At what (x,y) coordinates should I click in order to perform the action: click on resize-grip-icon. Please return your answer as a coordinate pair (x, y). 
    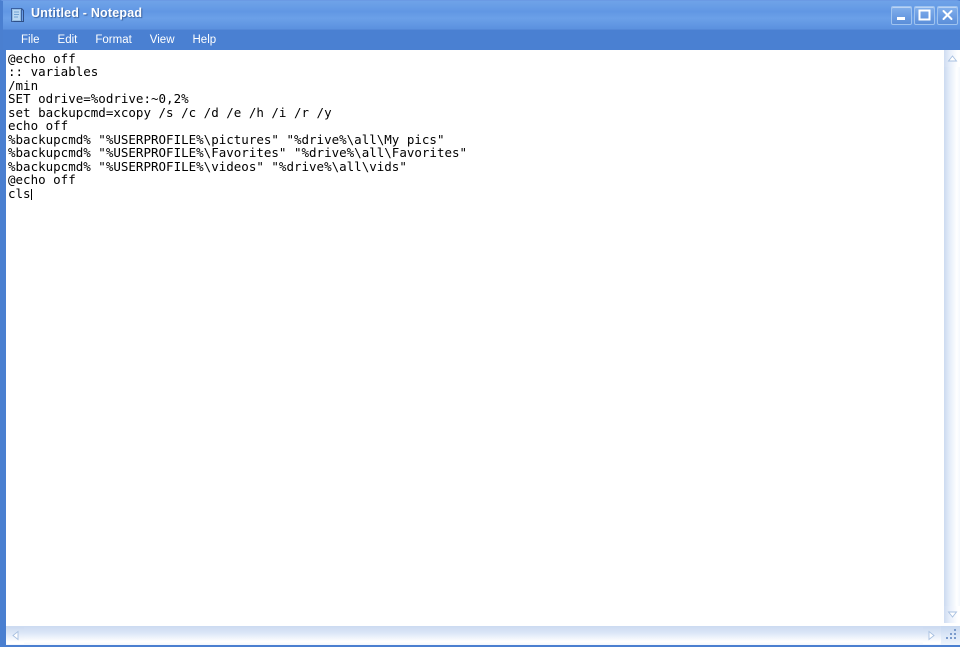
    Looking at the image, I should click on (950, 635).